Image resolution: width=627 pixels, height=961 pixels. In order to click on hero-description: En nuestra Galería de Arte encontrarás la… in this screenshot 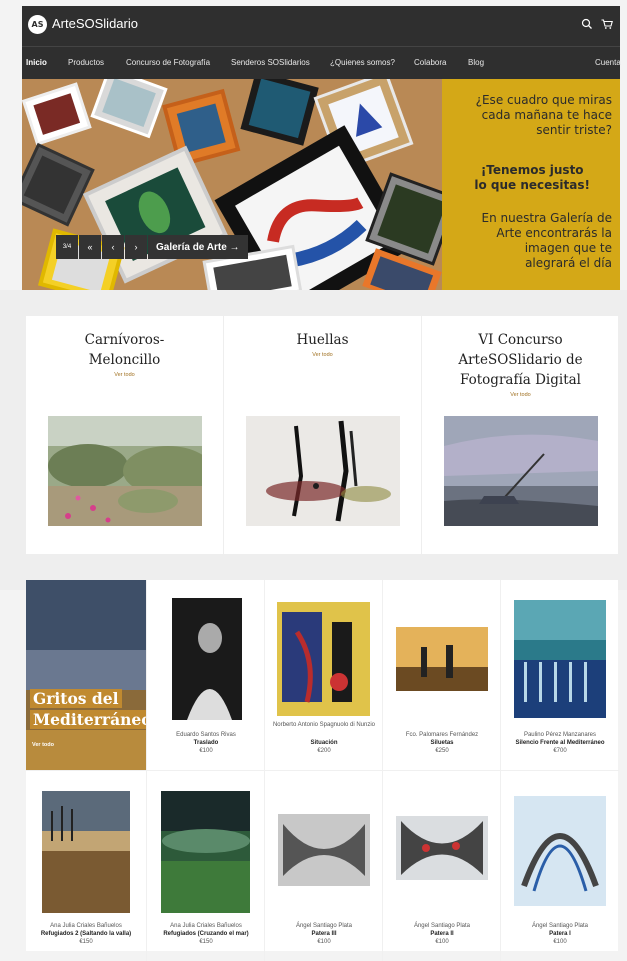, I will do `click(546, 240)`.